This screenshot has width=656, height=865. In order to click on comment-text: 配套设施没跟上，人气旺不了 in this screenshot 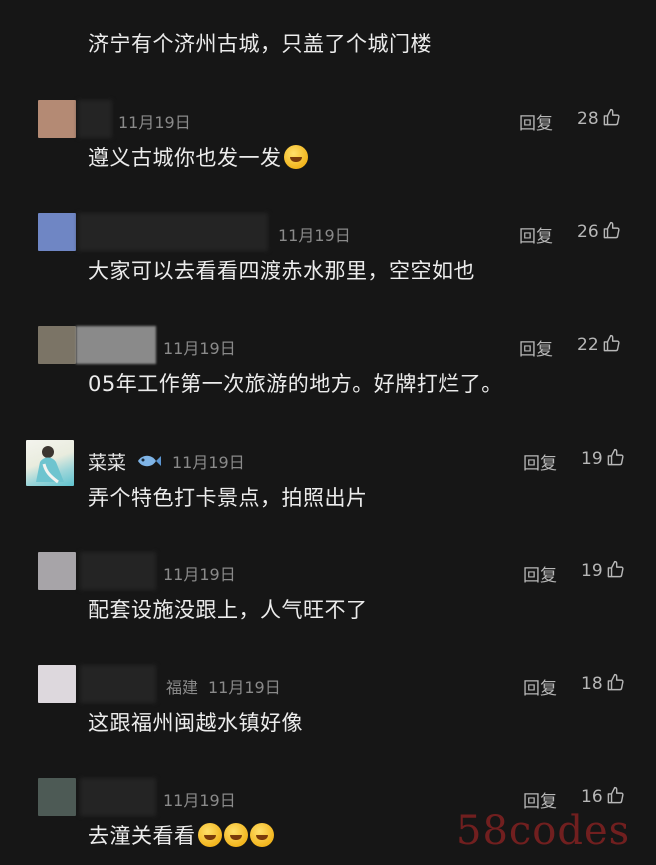, I will do `click(228, 610)`.